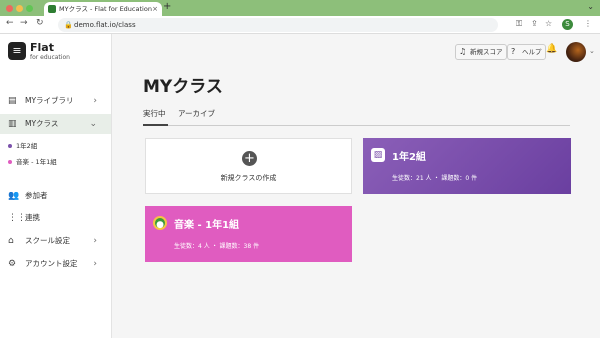  What do you see at coordinates (14, 196) in the screenshot?
I see `people-icon: 👥` at bounding box center [14, 196].